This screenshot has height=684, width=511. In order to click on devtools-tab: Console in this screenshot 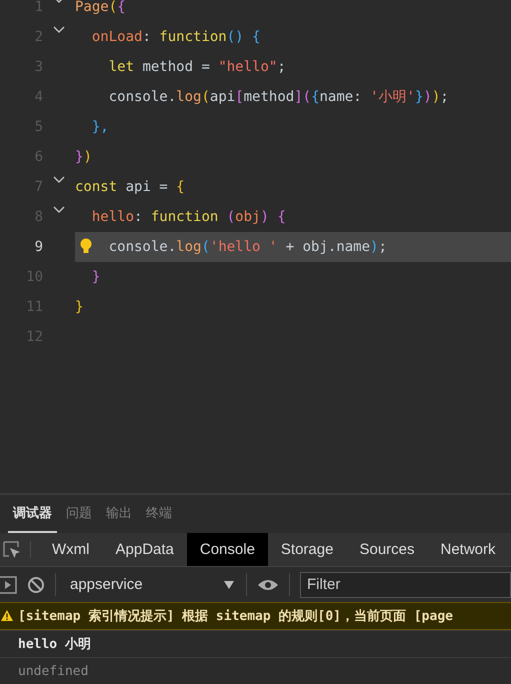, I will do `click(227, 549)`.